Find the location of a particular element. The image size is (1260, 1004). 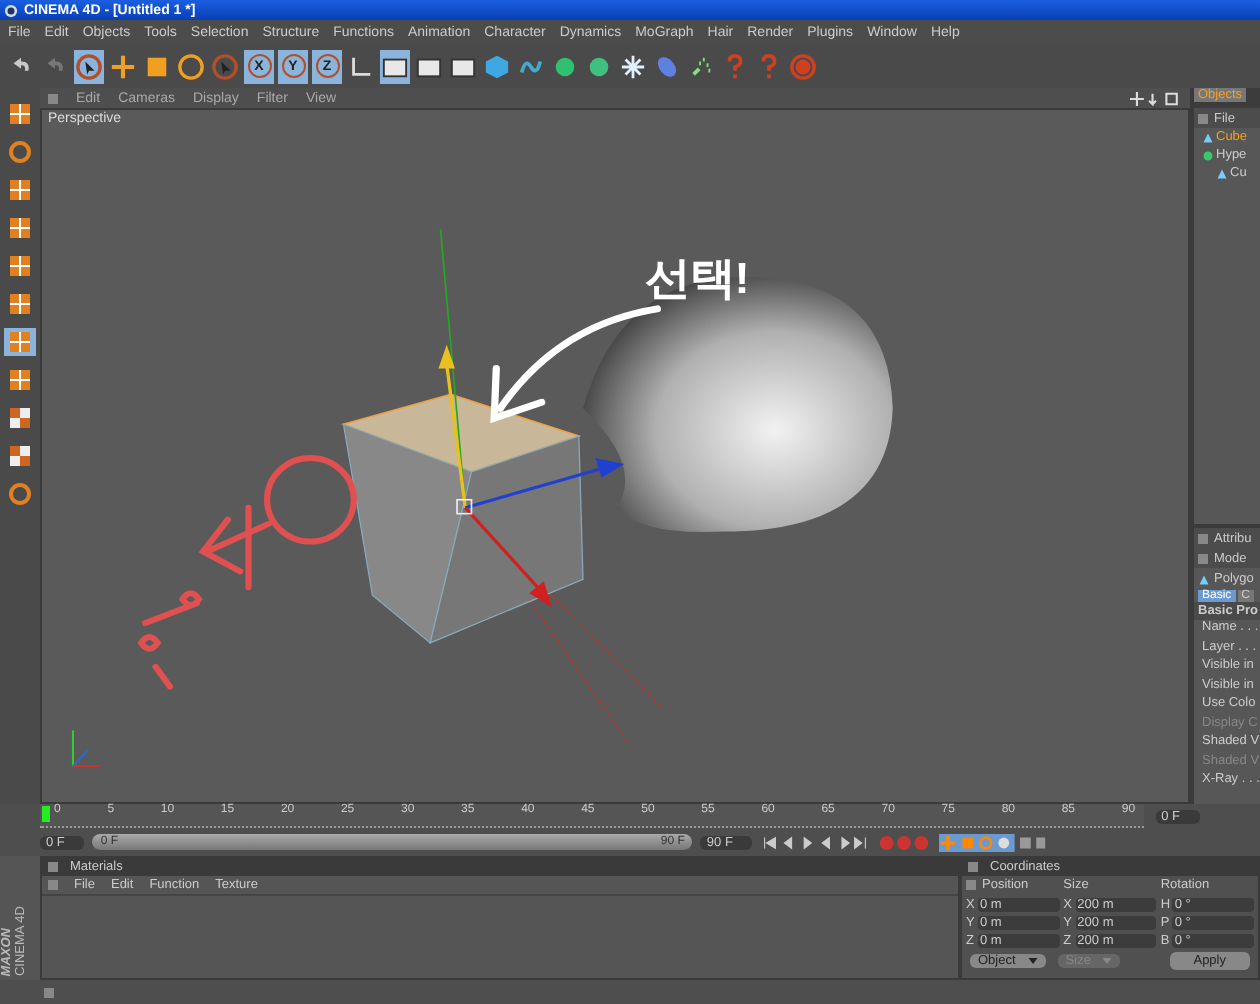

burst-icon is located at coordinates (633, 66).